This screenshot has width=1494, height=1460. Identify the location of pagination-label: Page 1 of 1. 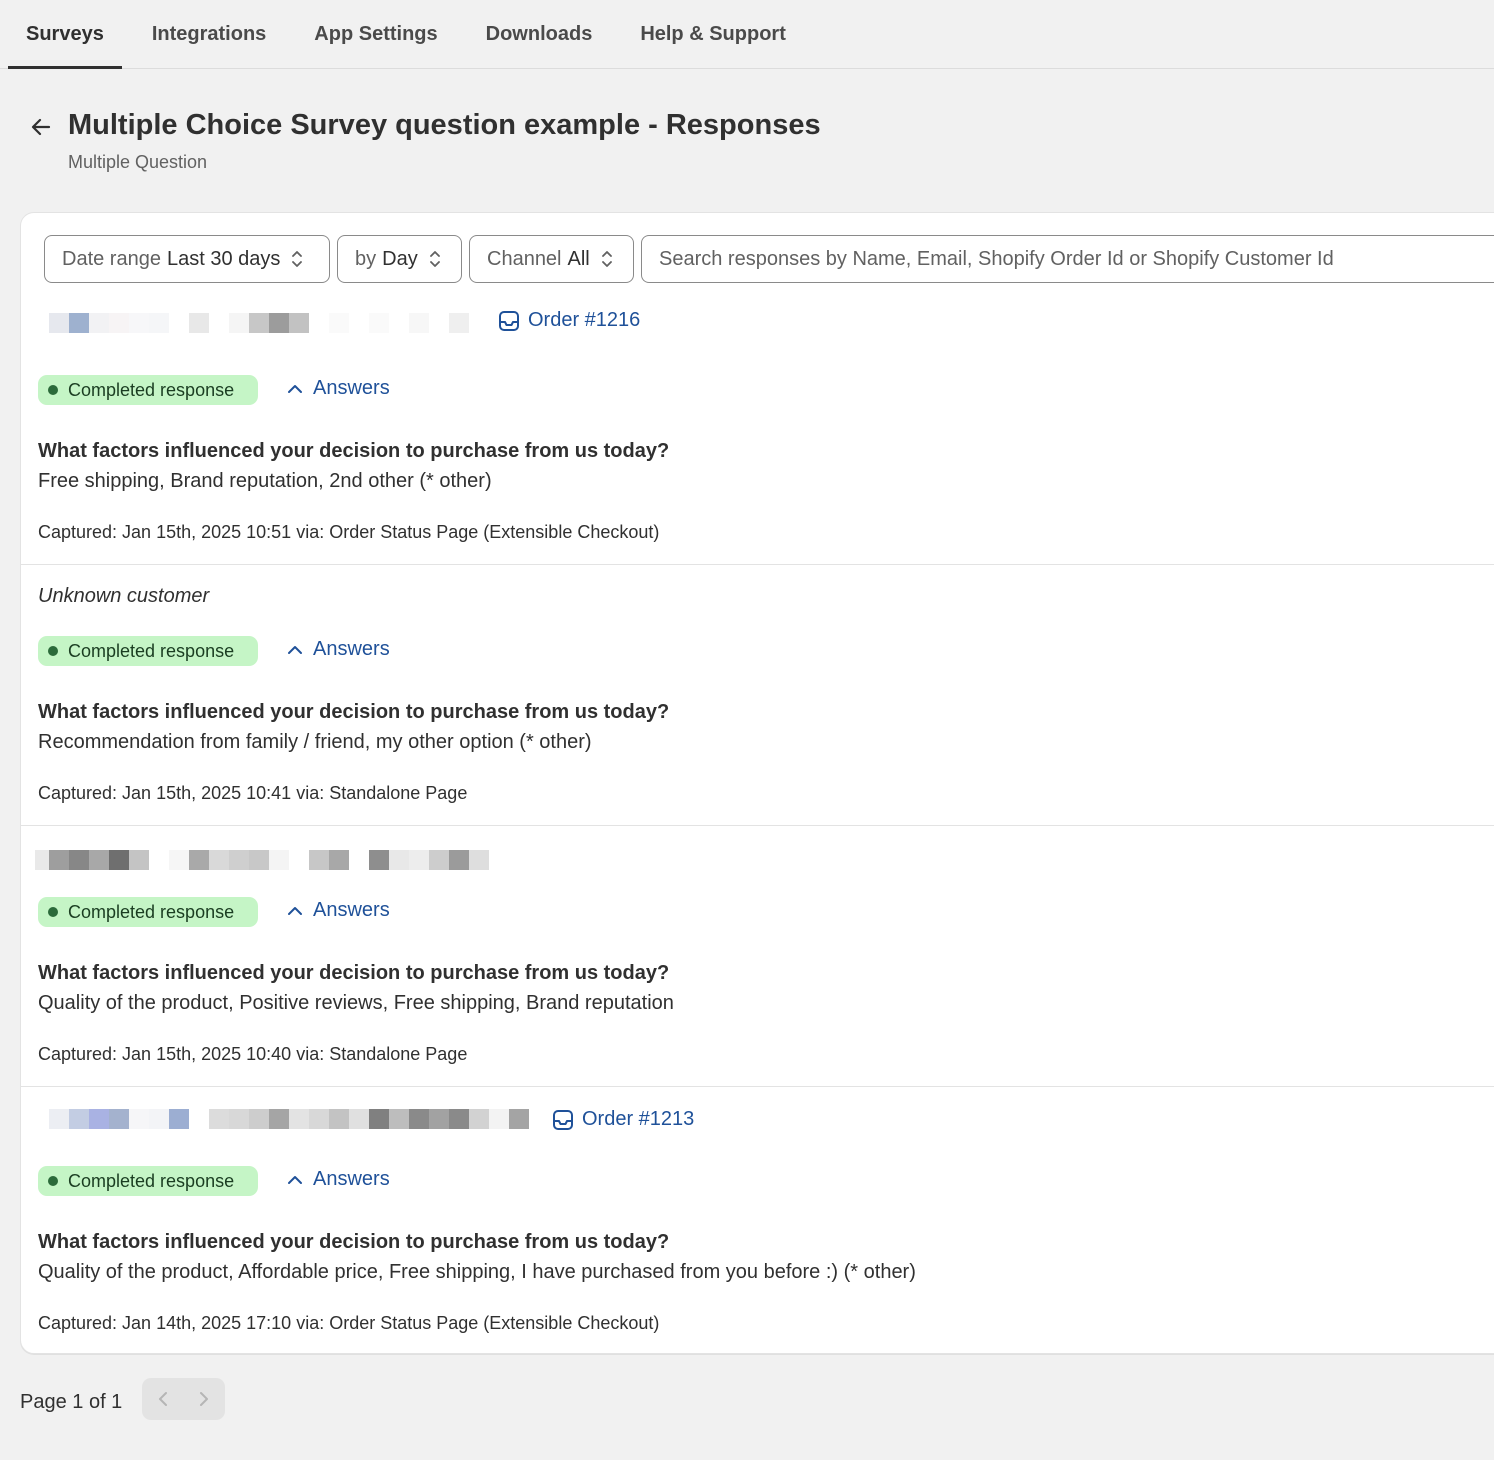
(71, 1402).